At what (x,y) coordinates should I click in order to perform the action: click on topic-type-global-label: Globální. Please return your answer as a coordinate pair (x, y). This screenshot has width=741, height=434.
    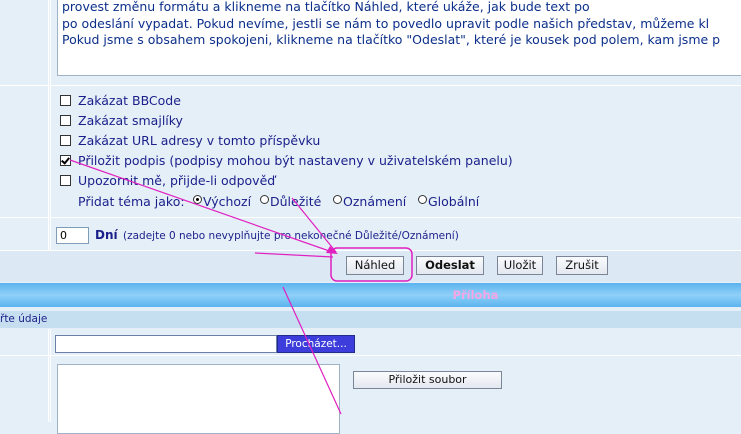
    Looking at the image, I should click on (454, 201).